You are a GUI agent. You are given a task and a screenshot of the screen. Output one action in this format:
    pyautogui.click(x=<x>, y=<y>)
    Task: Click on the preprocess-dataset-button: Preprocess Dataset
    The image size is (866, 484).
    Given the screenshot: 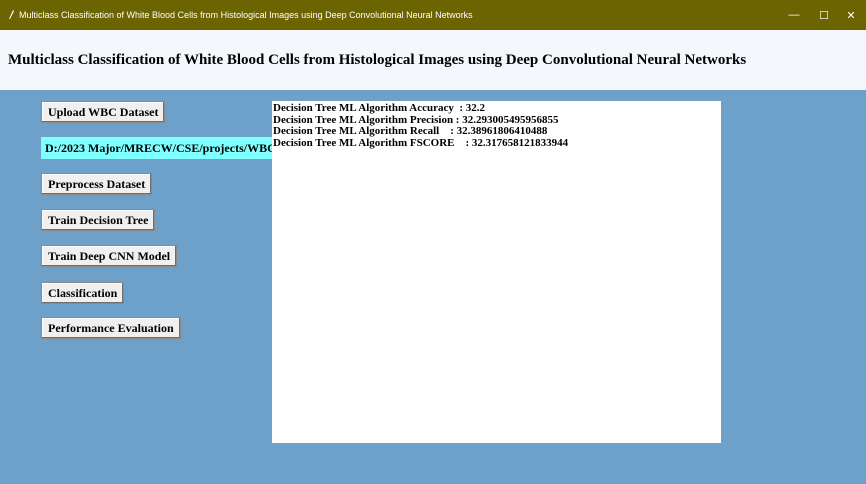 What is the action you would take?
    pyautogui.click(x=97, y=184)
    